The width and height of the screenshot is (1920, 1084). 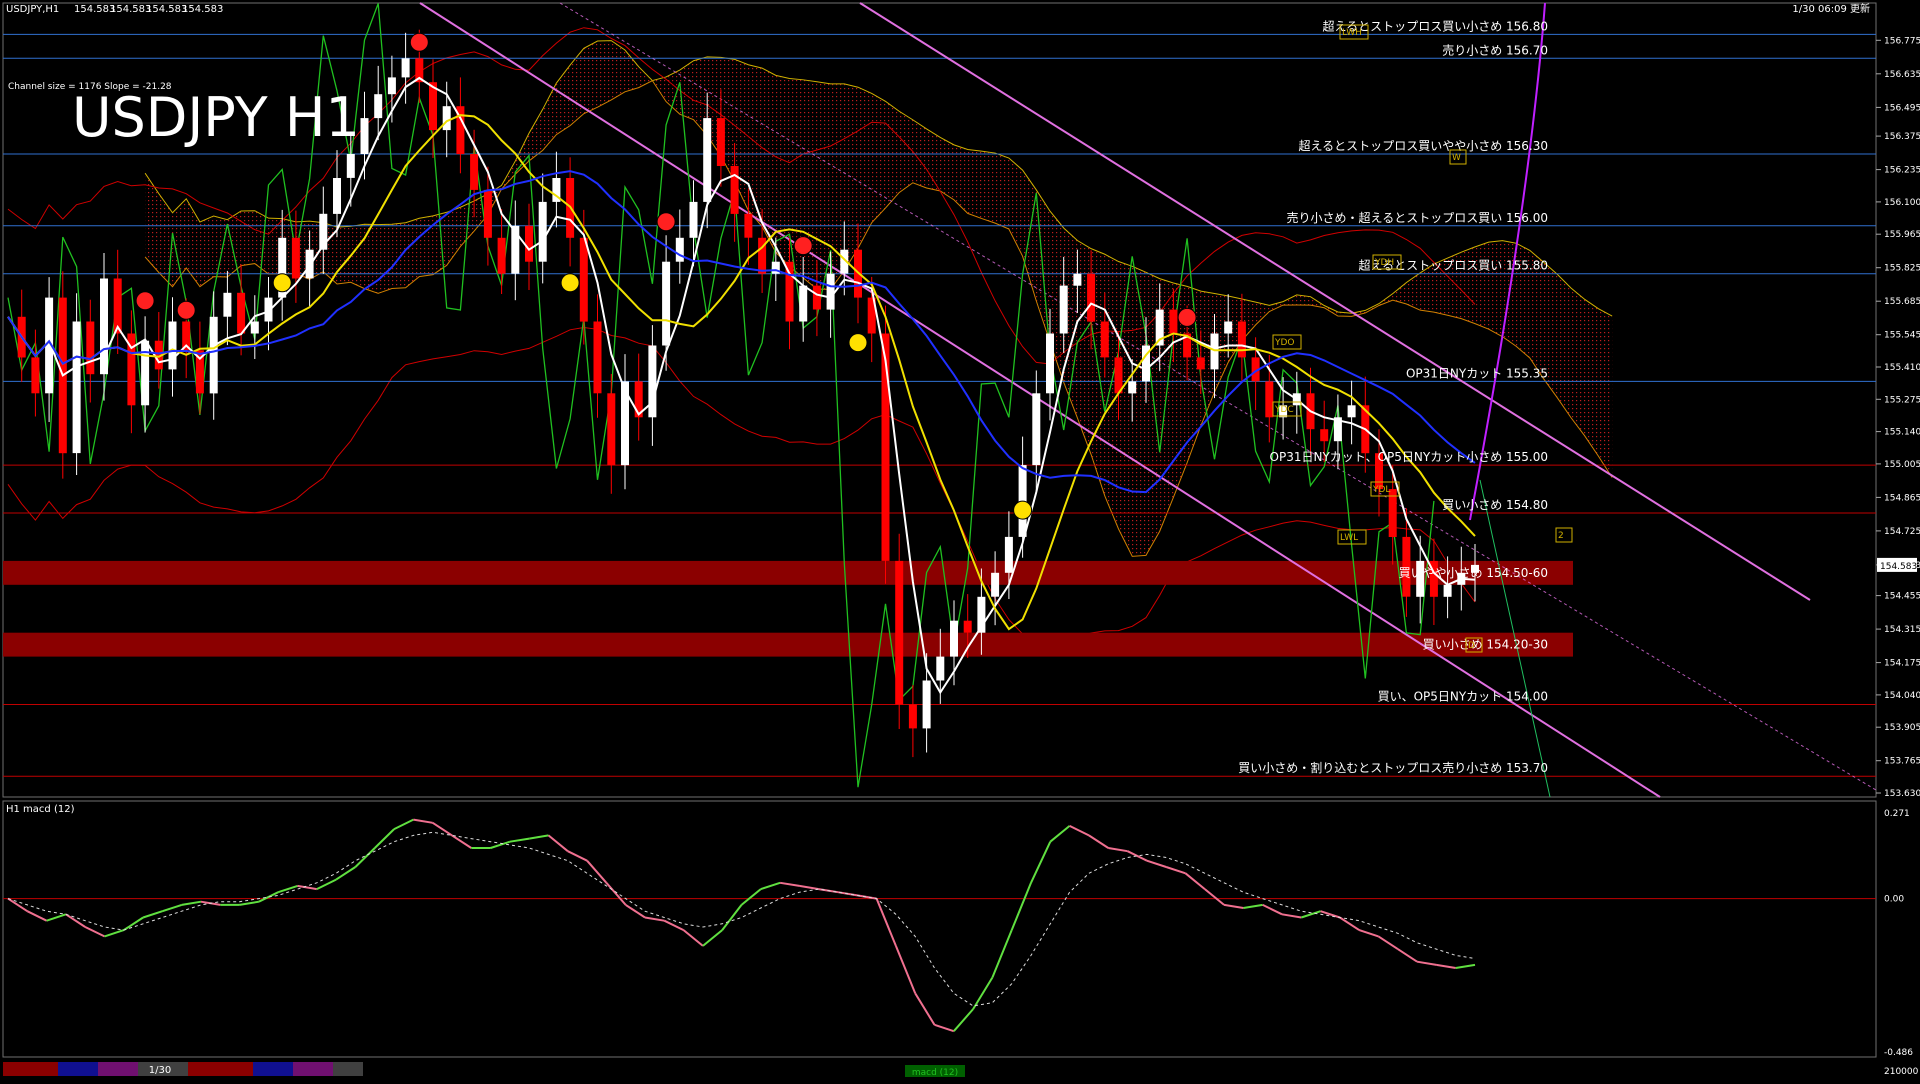 I want to click on price-tick-label: 155.410, so click(x=1902, y=368).